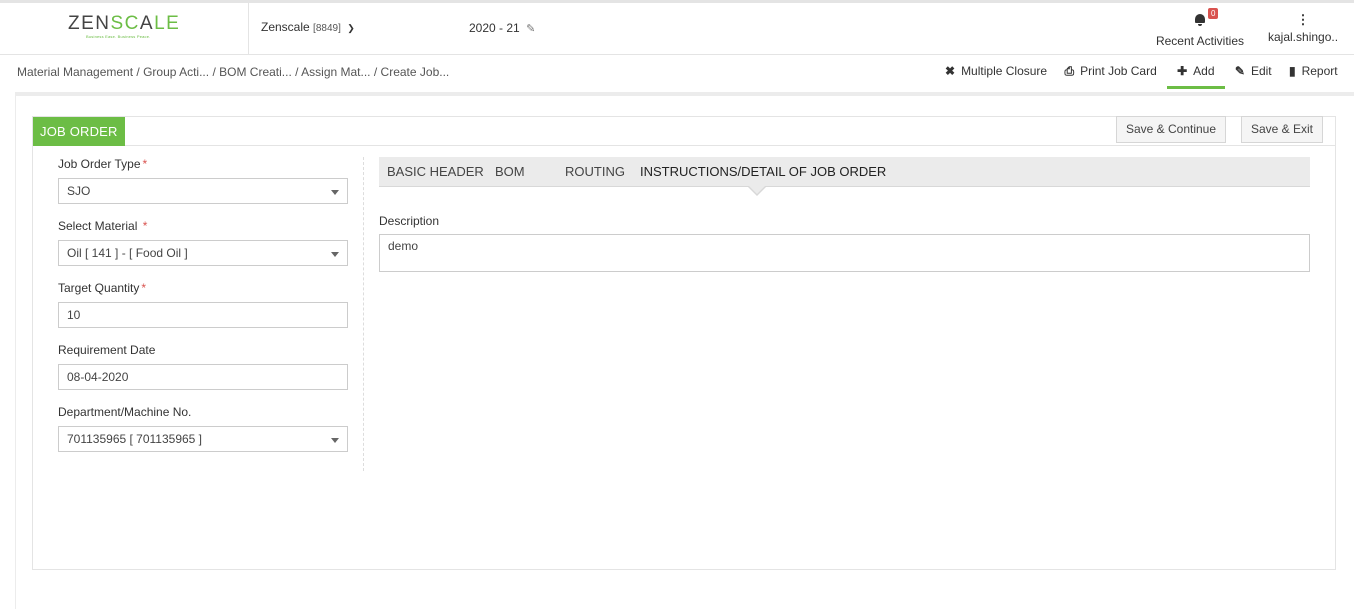  I want to click on active-tab-pointer, so click(757, 191).